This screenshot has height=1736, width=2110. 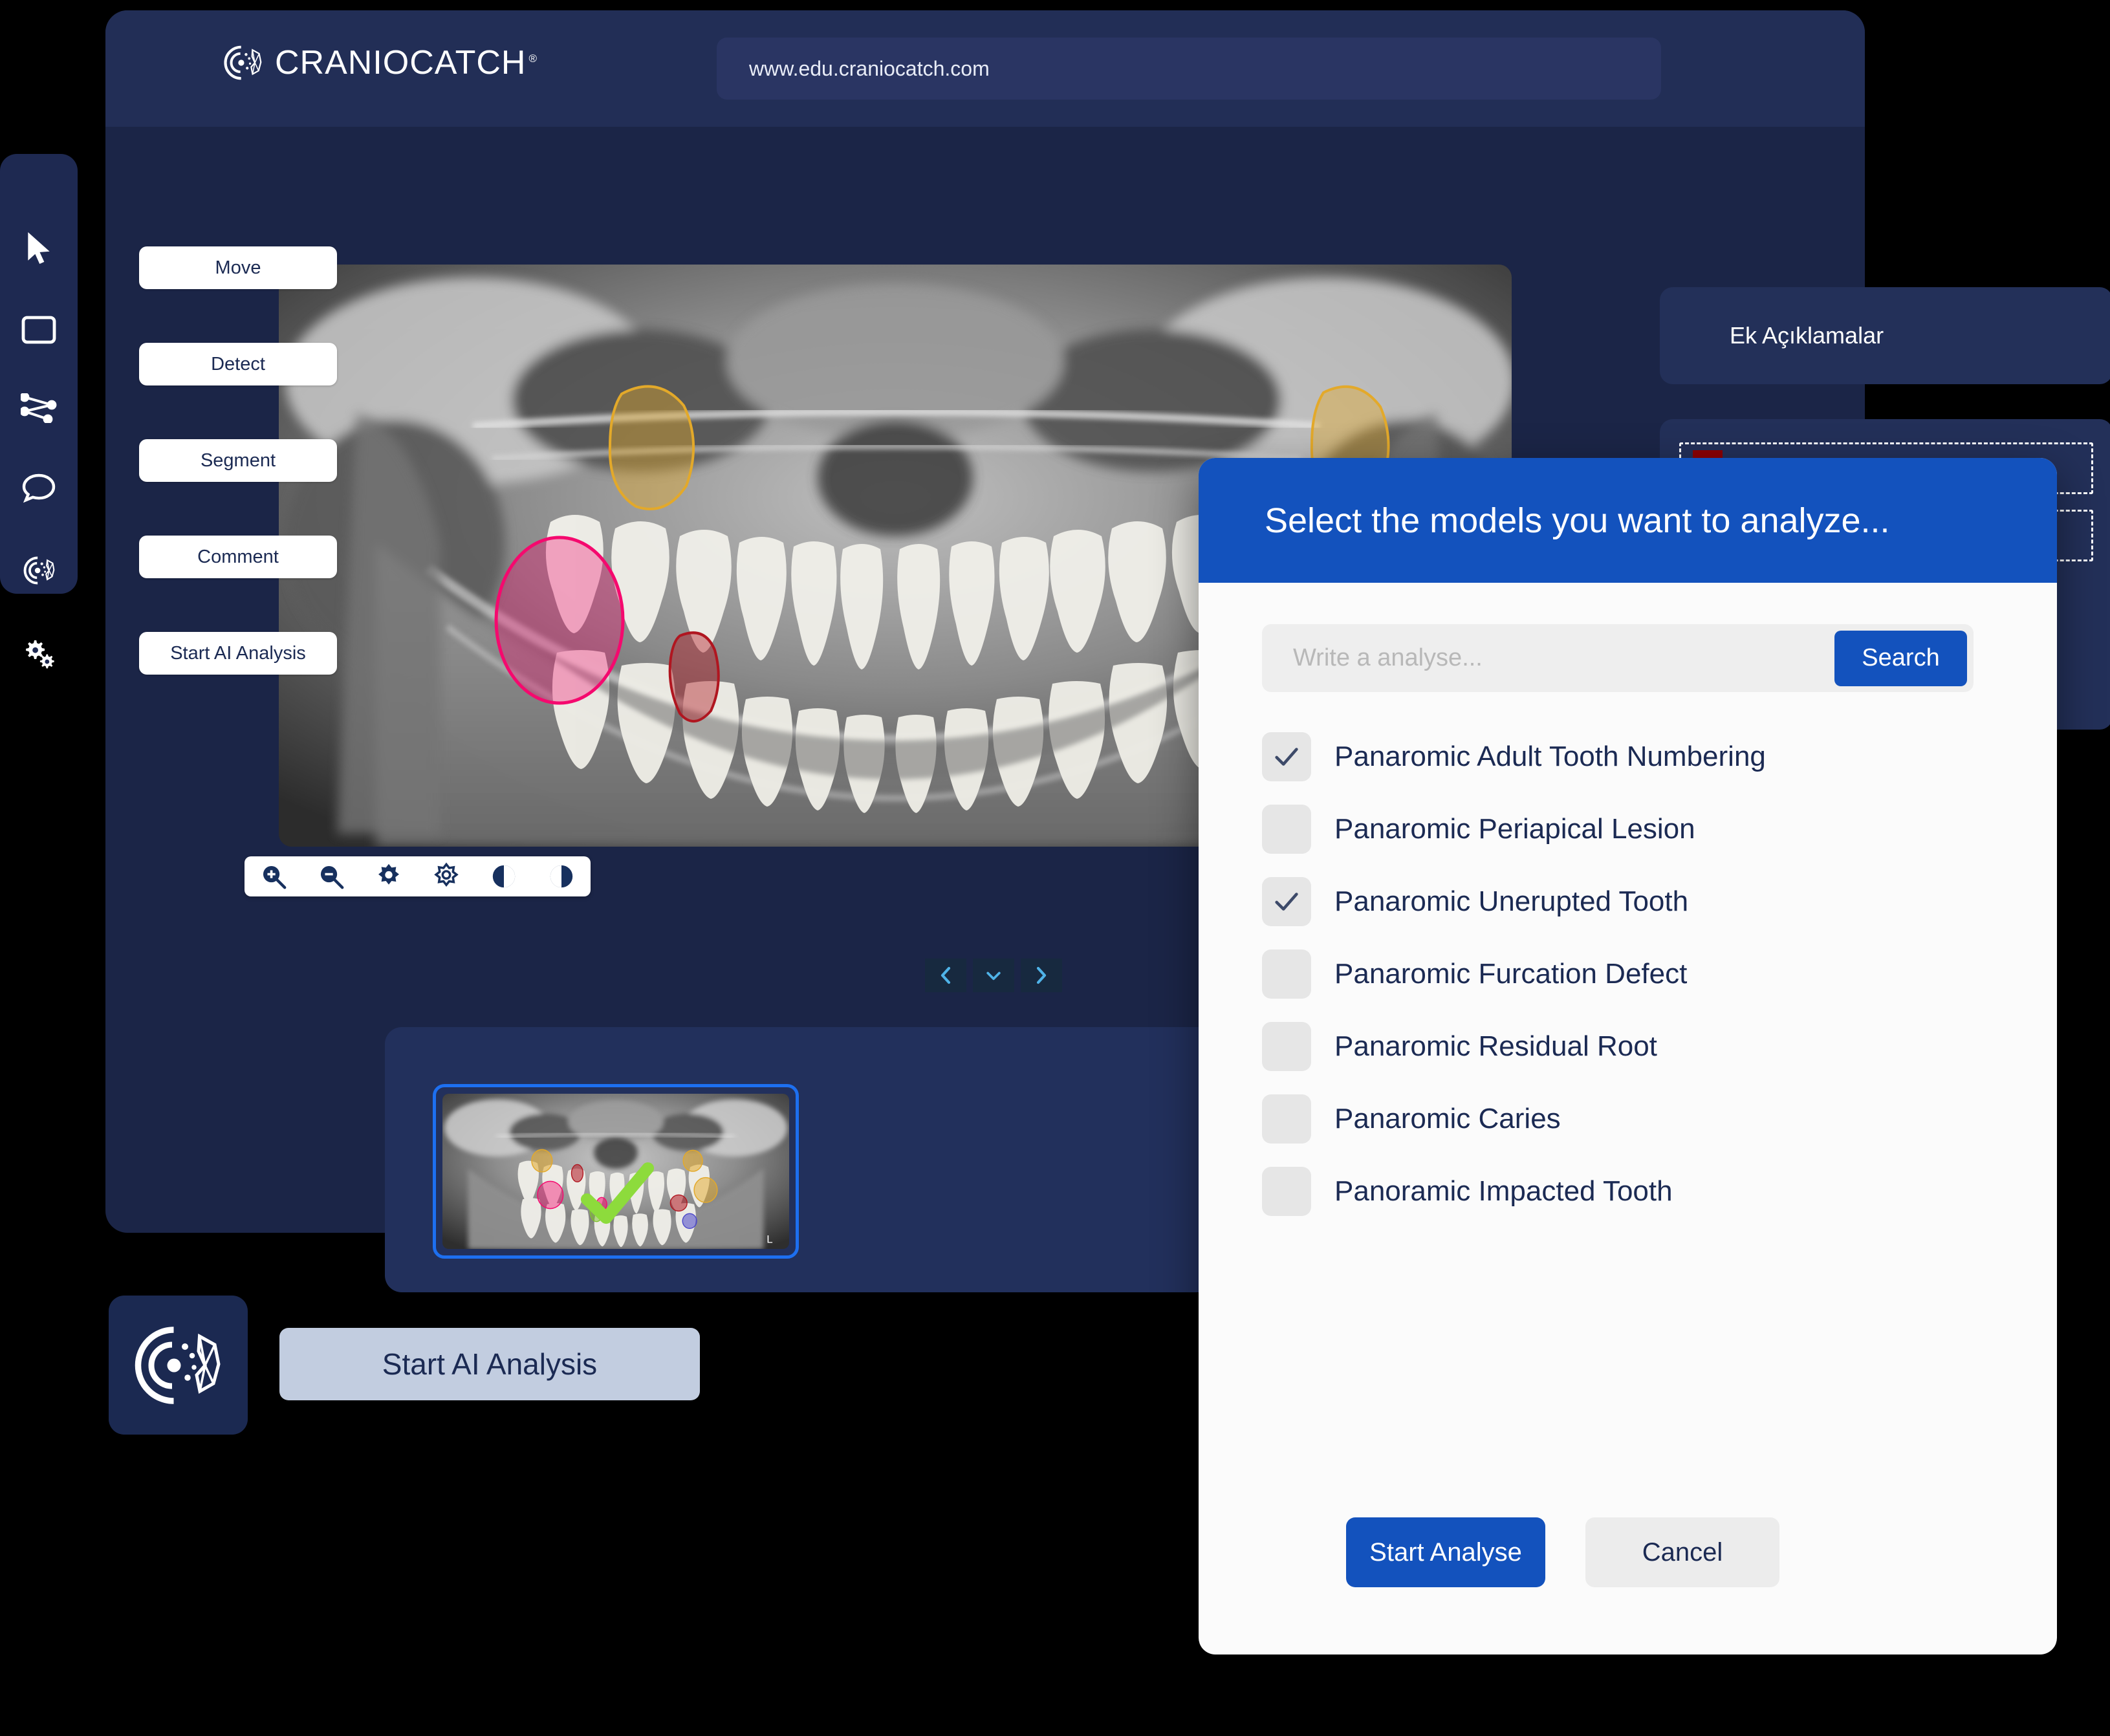 What do you see at coordinates (238, 557) in the screenshot?
I see `comment-button: Comment` at bounding box center [238, 557].